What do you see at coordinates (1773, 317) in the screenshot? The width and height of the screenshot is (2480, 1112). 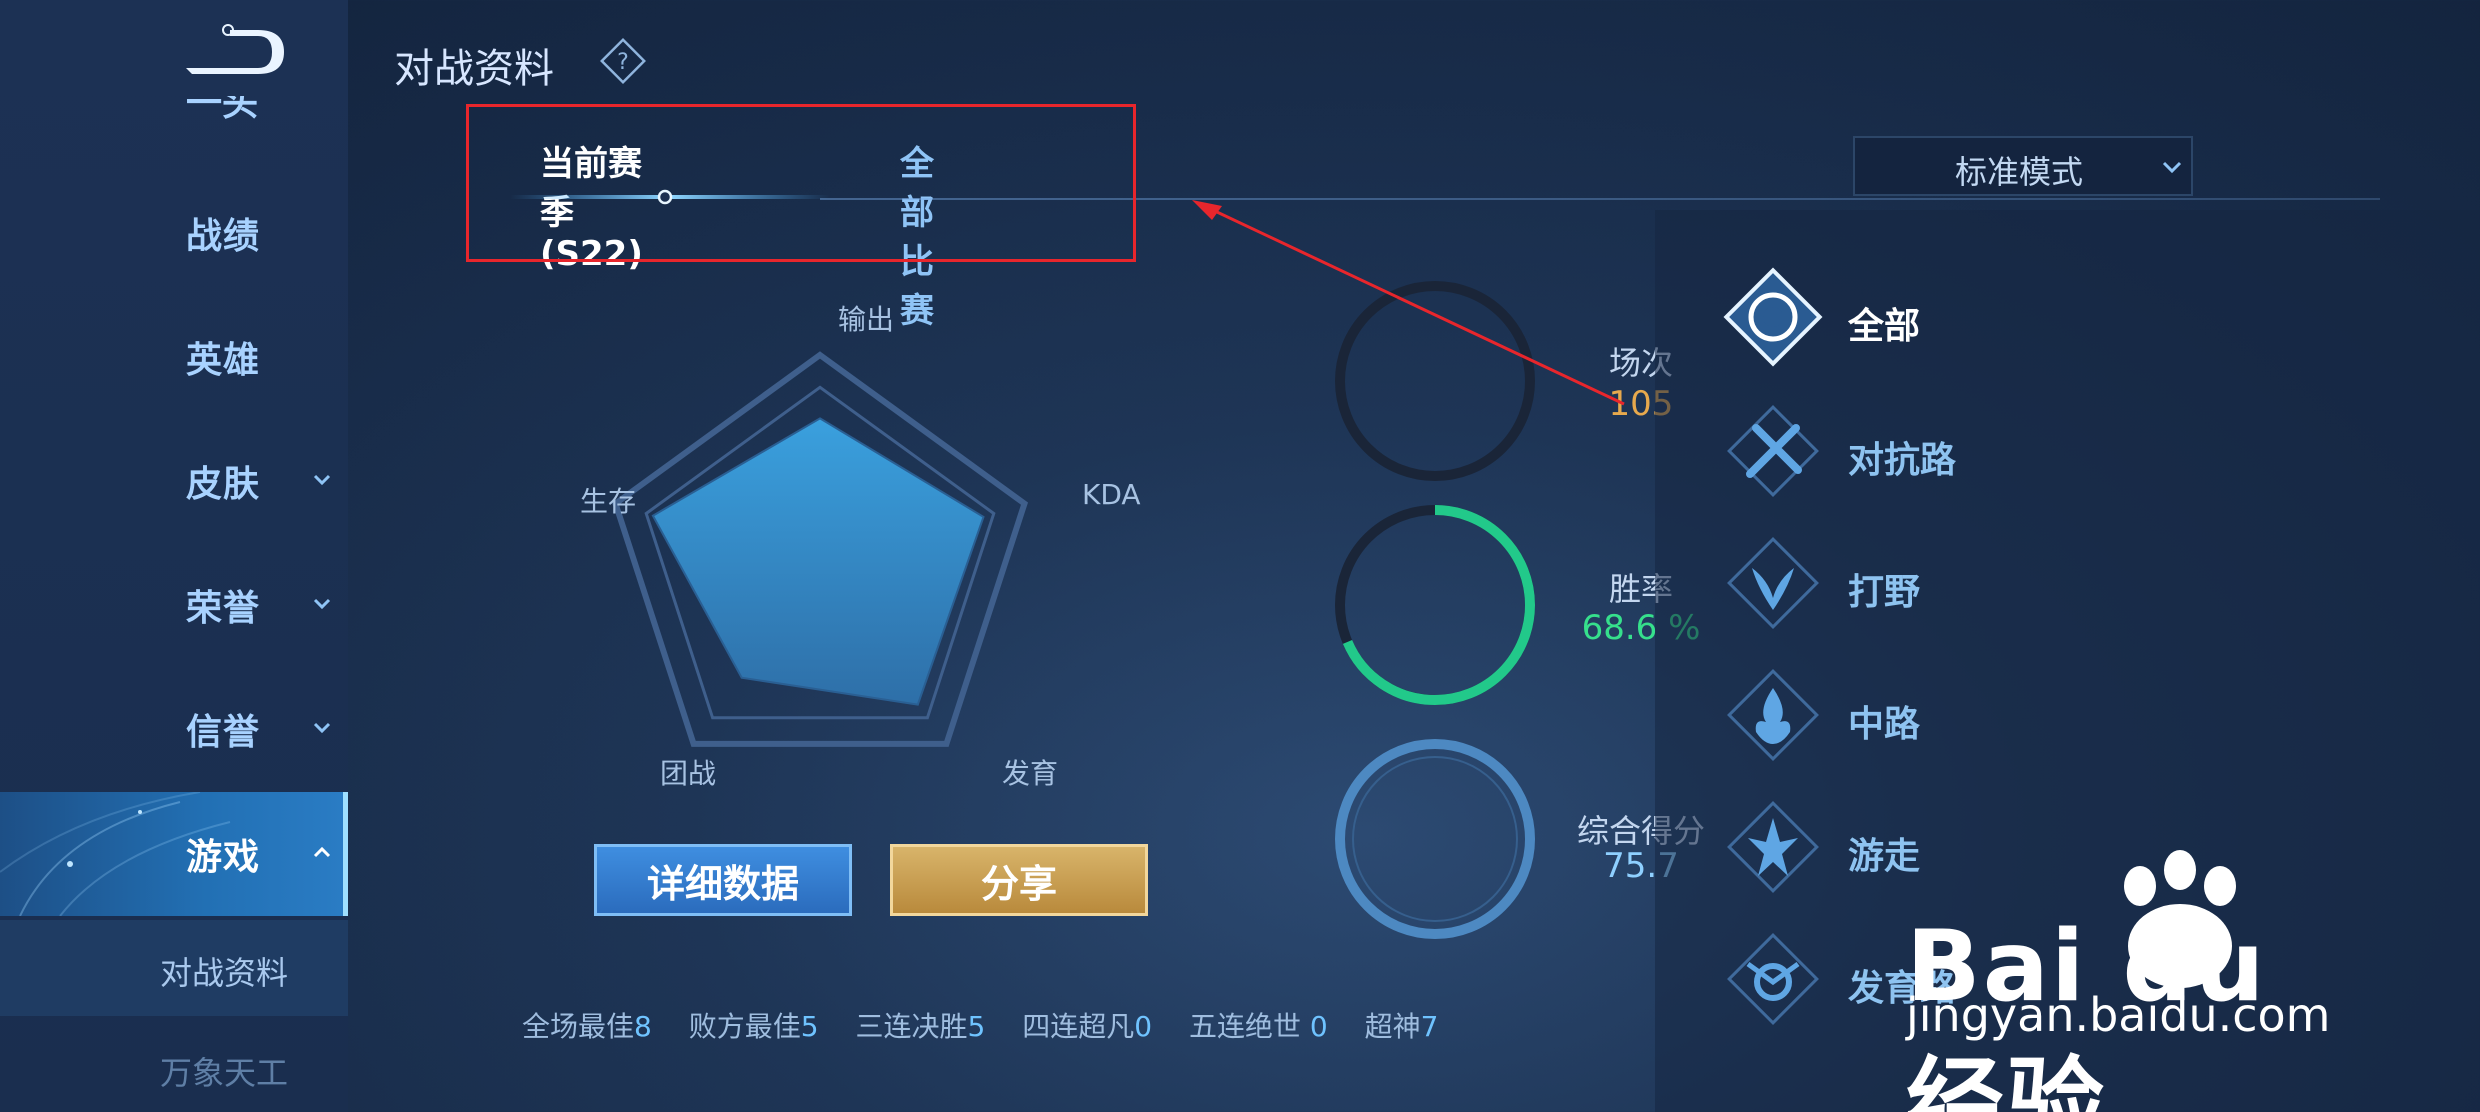 I see `all-roles-icon` at bounding box center [1773, 317].